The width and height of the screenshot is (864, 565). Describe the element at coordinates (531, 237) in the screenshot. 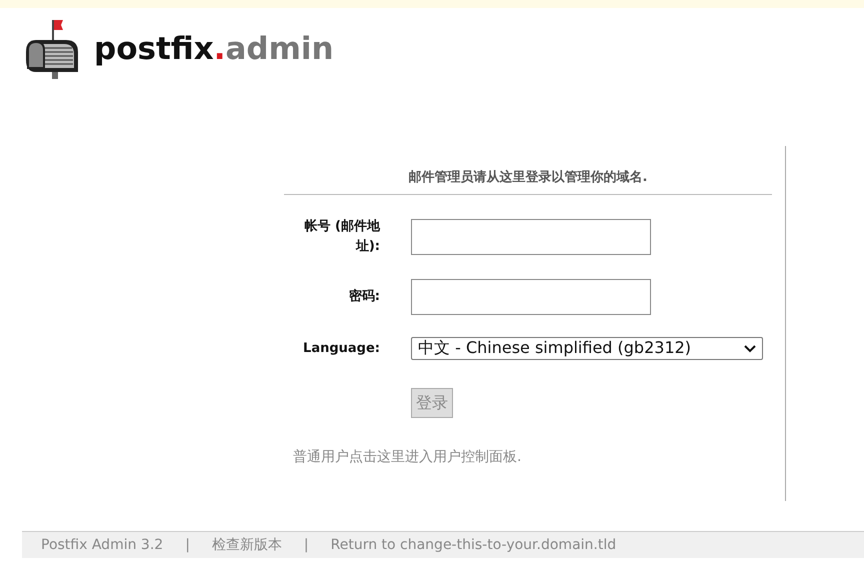

I see `email-field` at that location.